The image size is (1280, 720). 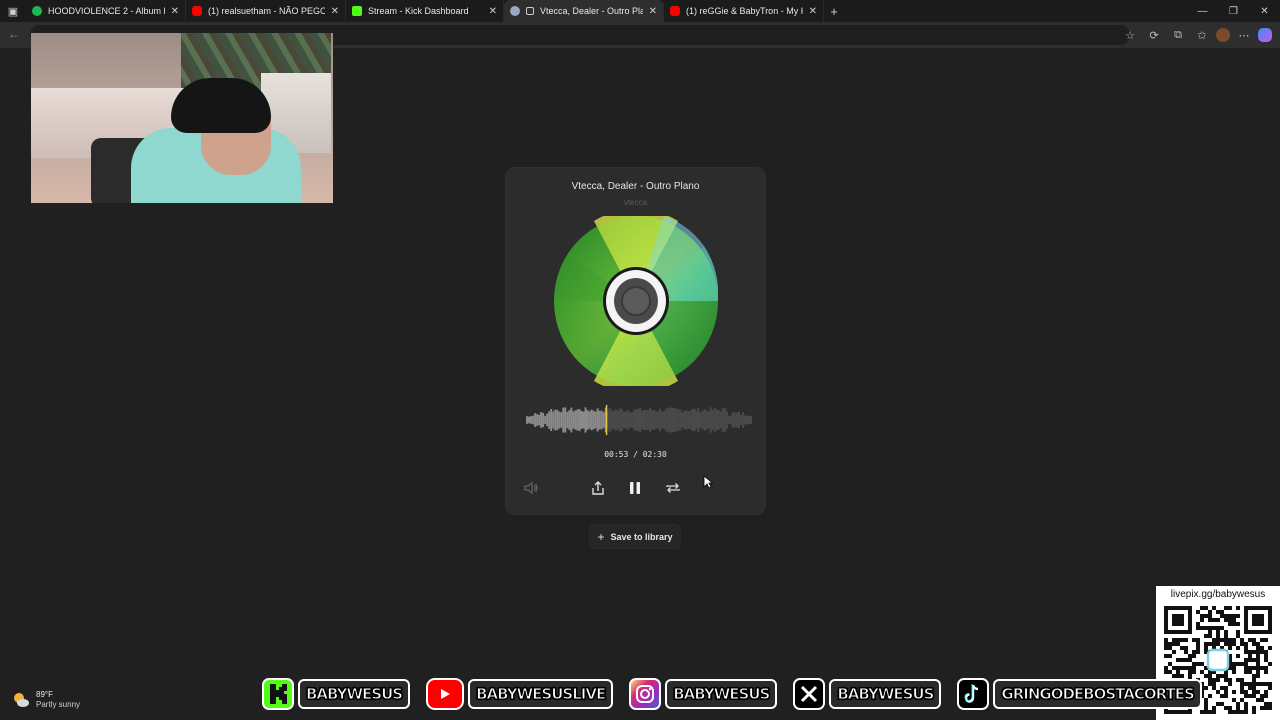 What do you see at coordinates (425, 11) in the screenshot?
I see `tab-3: Stream - Kick Dashboard ✕` at bounding box center [425, 11].